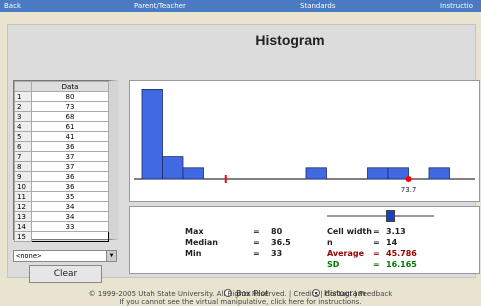 The height and width of the screenshot is (306, 481). Describe the element at coordinates (390, 216) in the screenshot. I see `cell-width-slider-thumb` at that location.